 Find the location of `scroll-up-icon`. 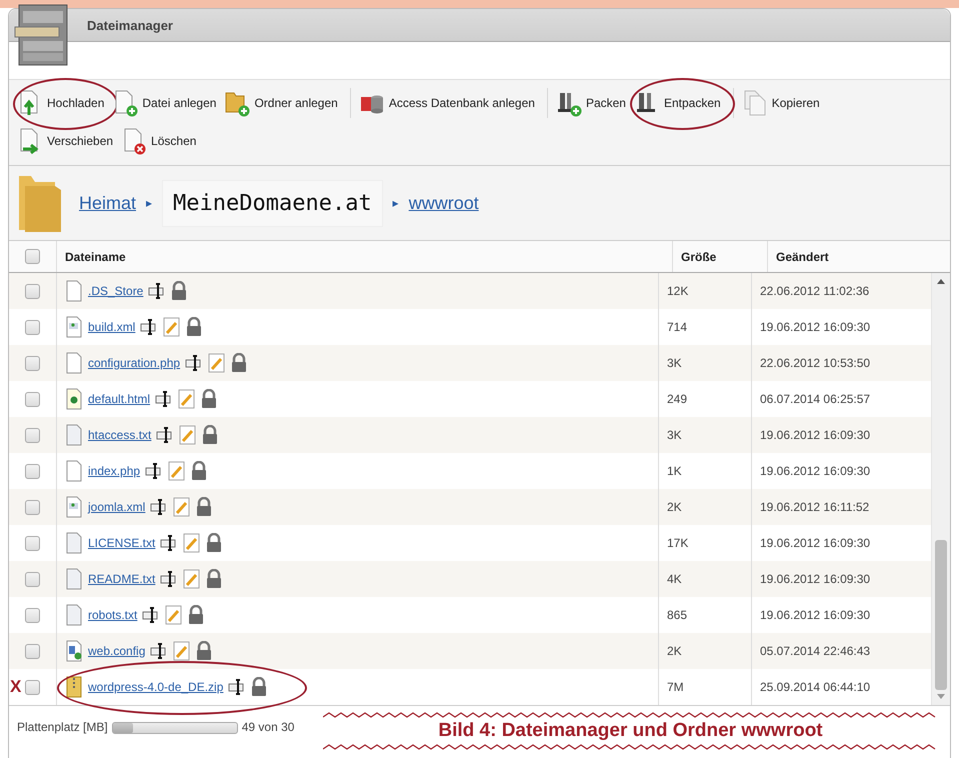

scroll-up-icon is located at coordinates (941, 281).